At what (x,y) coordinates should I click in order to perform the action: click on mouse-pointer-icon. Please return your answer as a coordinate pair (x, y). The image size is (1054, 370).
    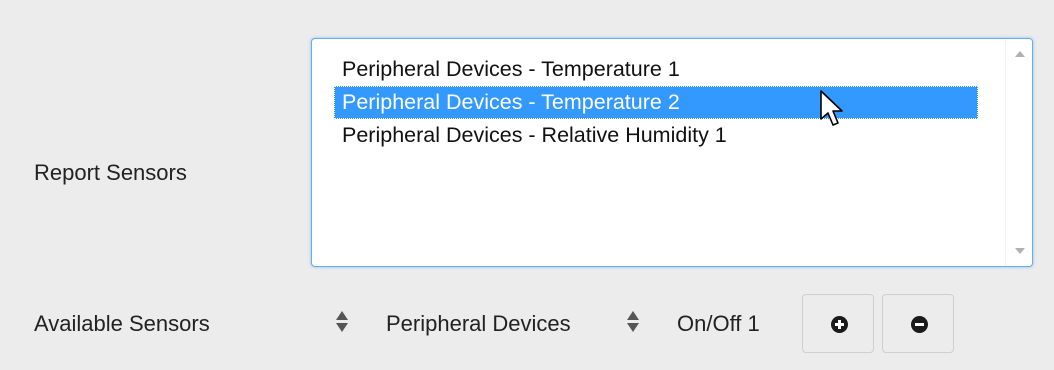
    Looking at the image, I should click on (831, 108).